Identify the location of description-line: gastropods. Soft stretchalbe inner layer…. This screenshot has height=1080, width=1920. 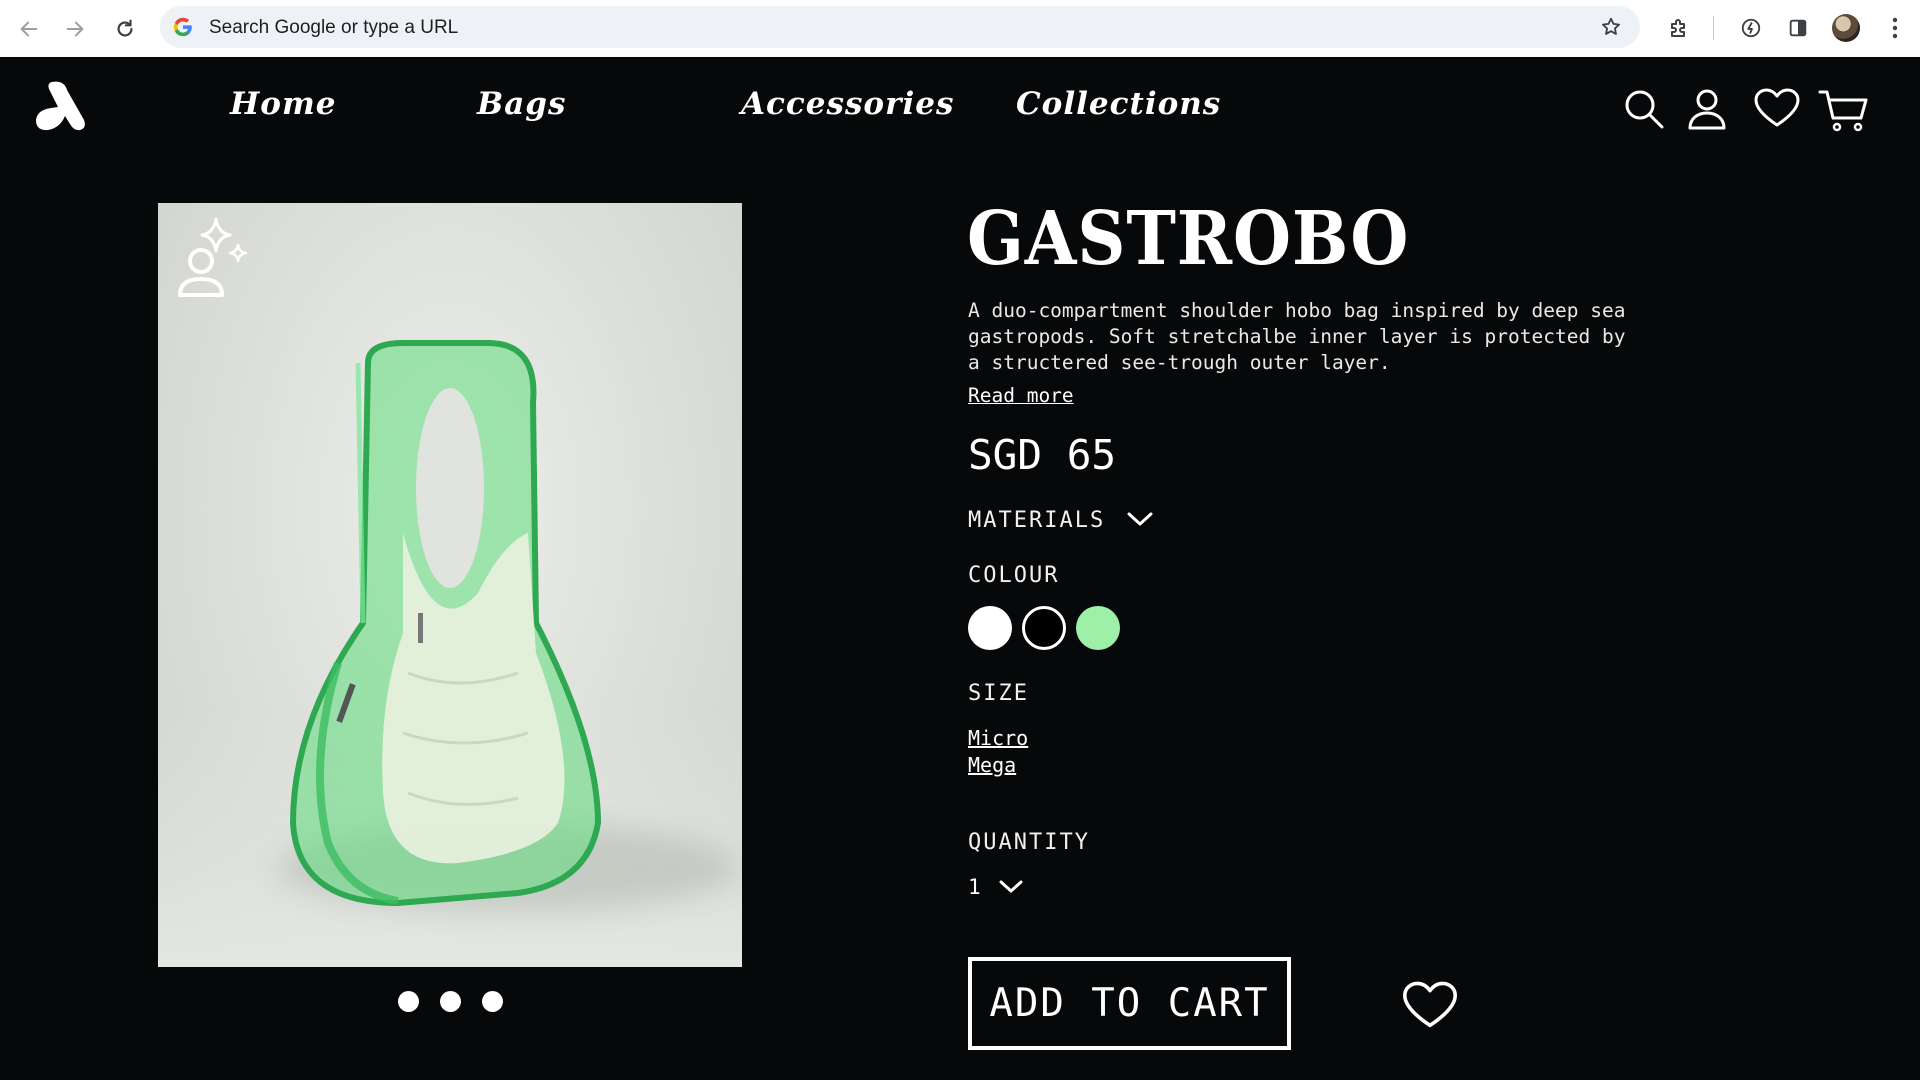
(1297, 336).